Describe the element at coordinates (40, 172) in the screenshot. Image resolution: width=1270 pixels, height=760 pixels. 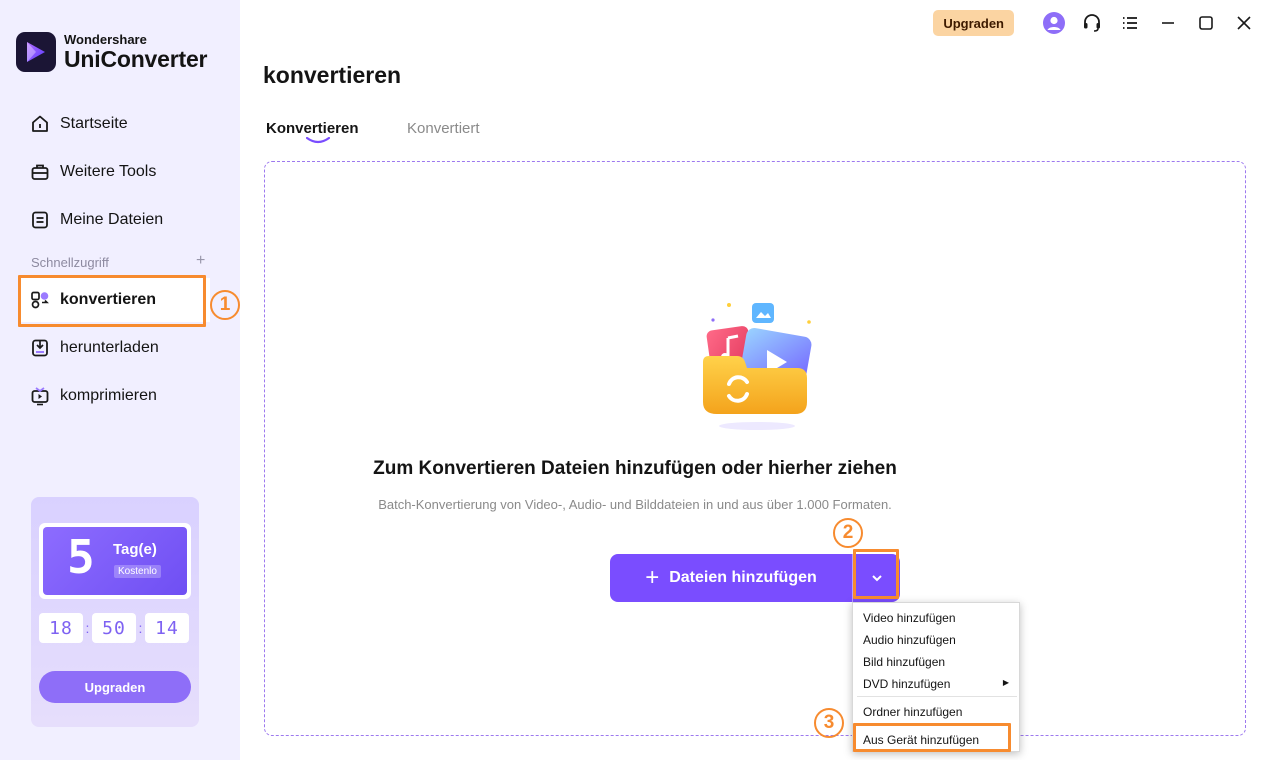
I see `toolbox-icon` at that location.